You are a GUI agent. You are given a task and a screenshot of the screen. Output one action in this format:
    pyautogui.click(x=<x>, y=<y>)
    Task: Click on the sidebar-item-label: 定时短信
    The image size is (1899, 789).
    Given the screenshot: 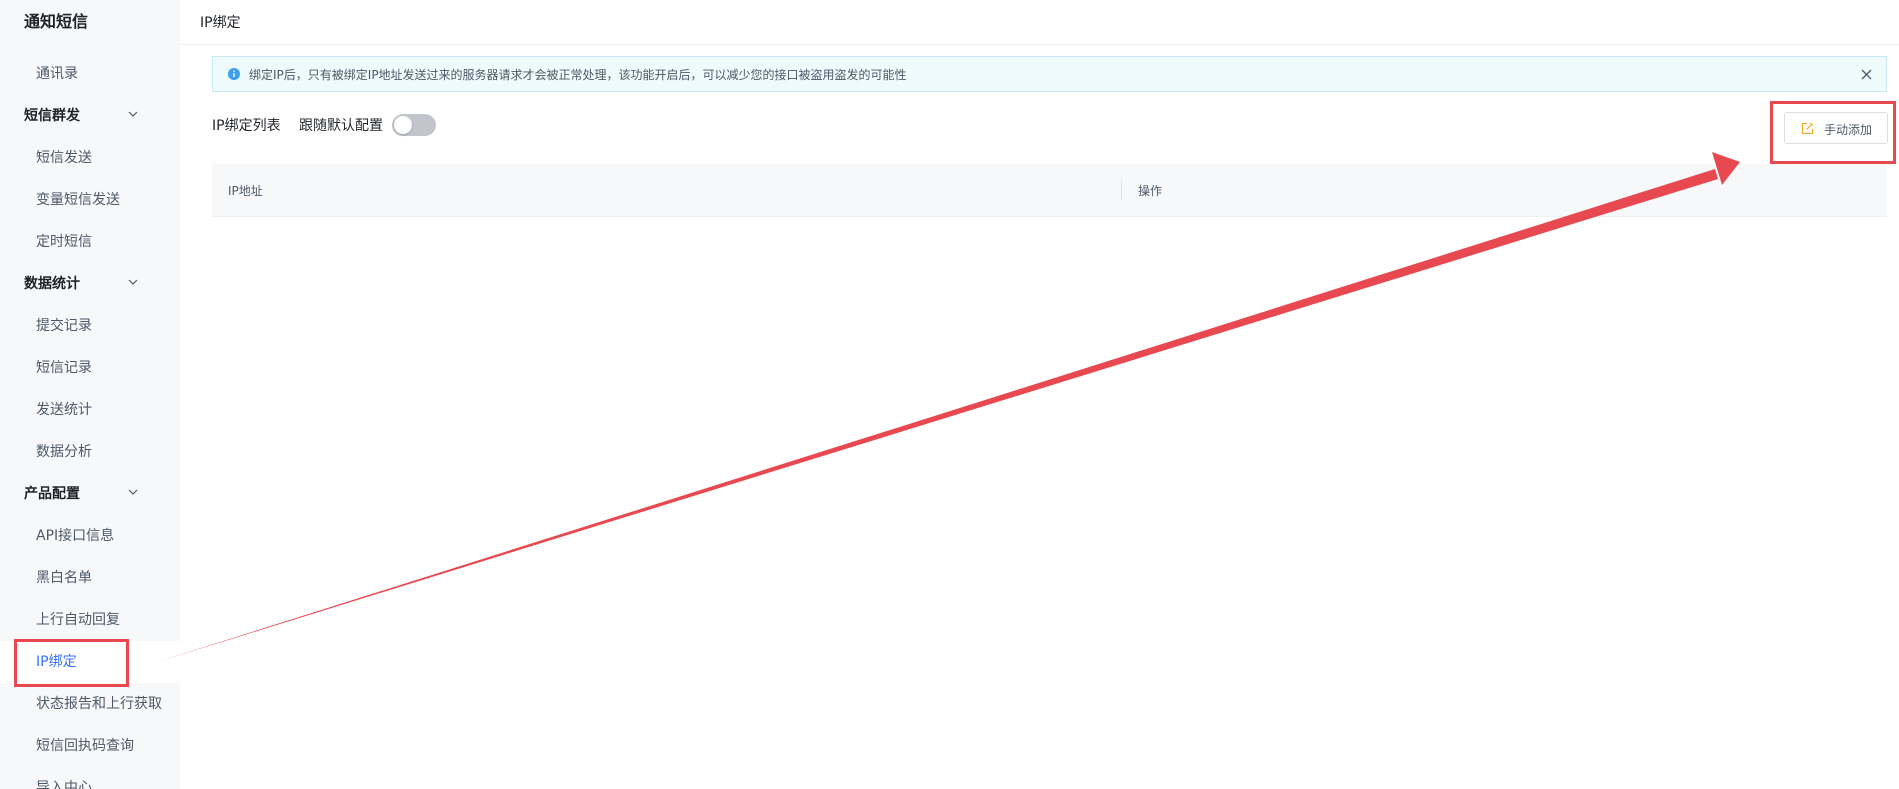 What is the action you would take?
    pyautogui.click(x=64, y=242)
    